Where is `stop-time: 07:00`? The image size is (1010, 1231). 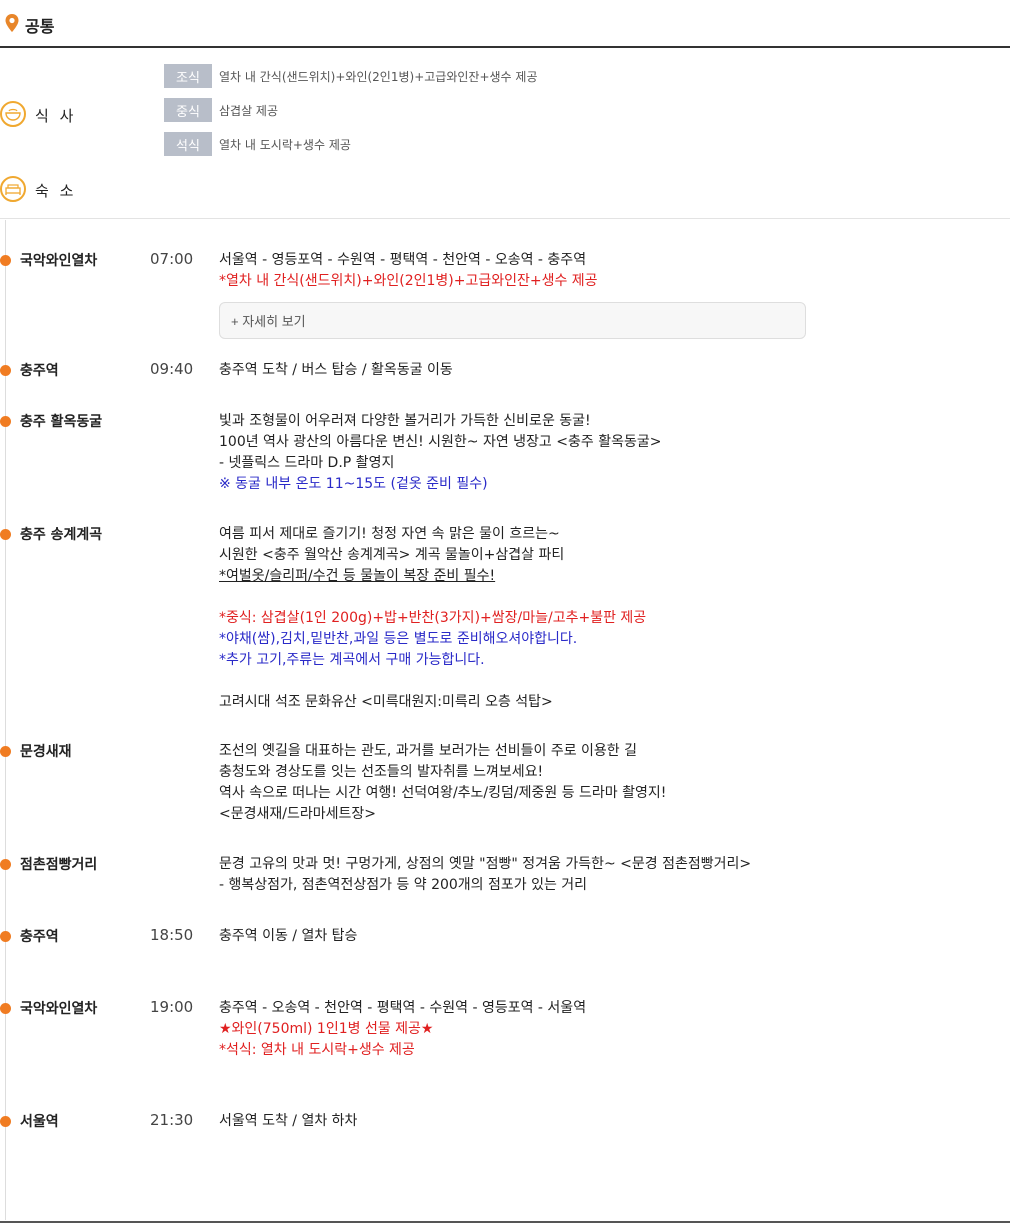 stop-time: 07:00 is located at coordinates (172, 259).